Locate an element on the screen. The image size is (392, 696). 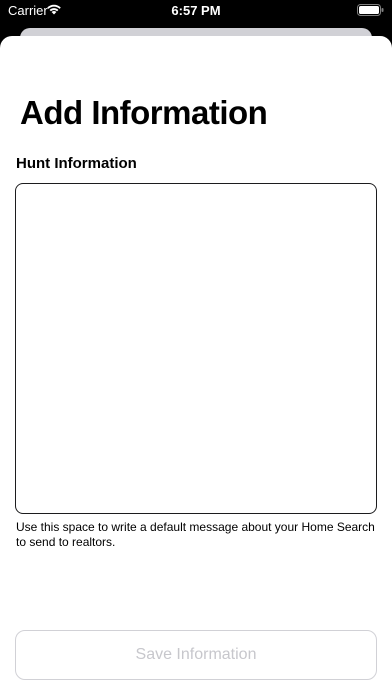
battery-icon is located at coordinates (370, 10).